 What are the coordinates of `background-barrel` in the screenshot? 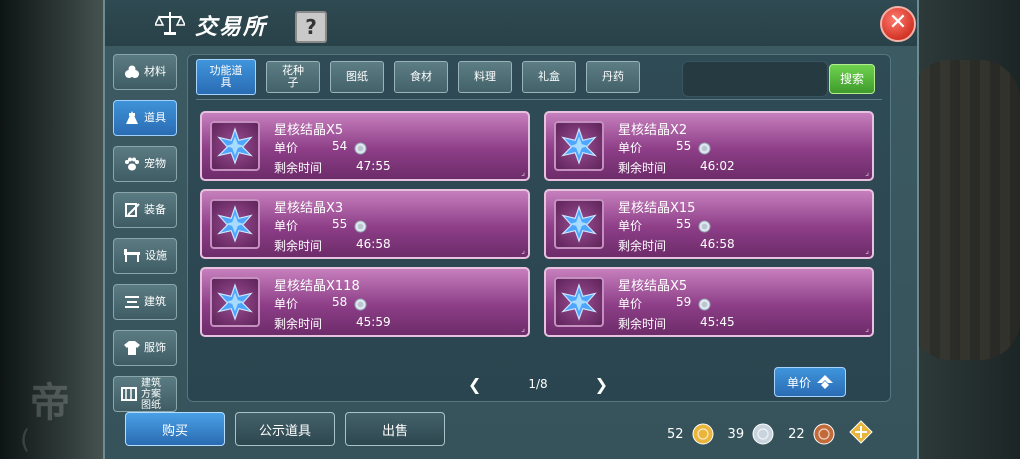 It's located at (965, 210).